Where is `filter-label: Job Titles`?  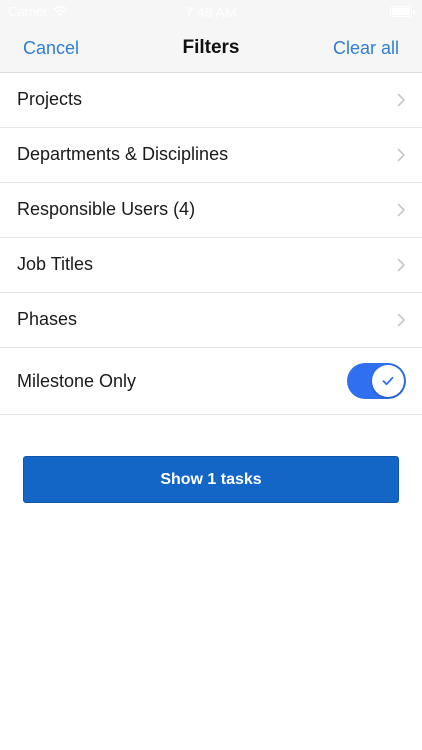
filter-label: Job Titles is located at coordinates (55, 264).